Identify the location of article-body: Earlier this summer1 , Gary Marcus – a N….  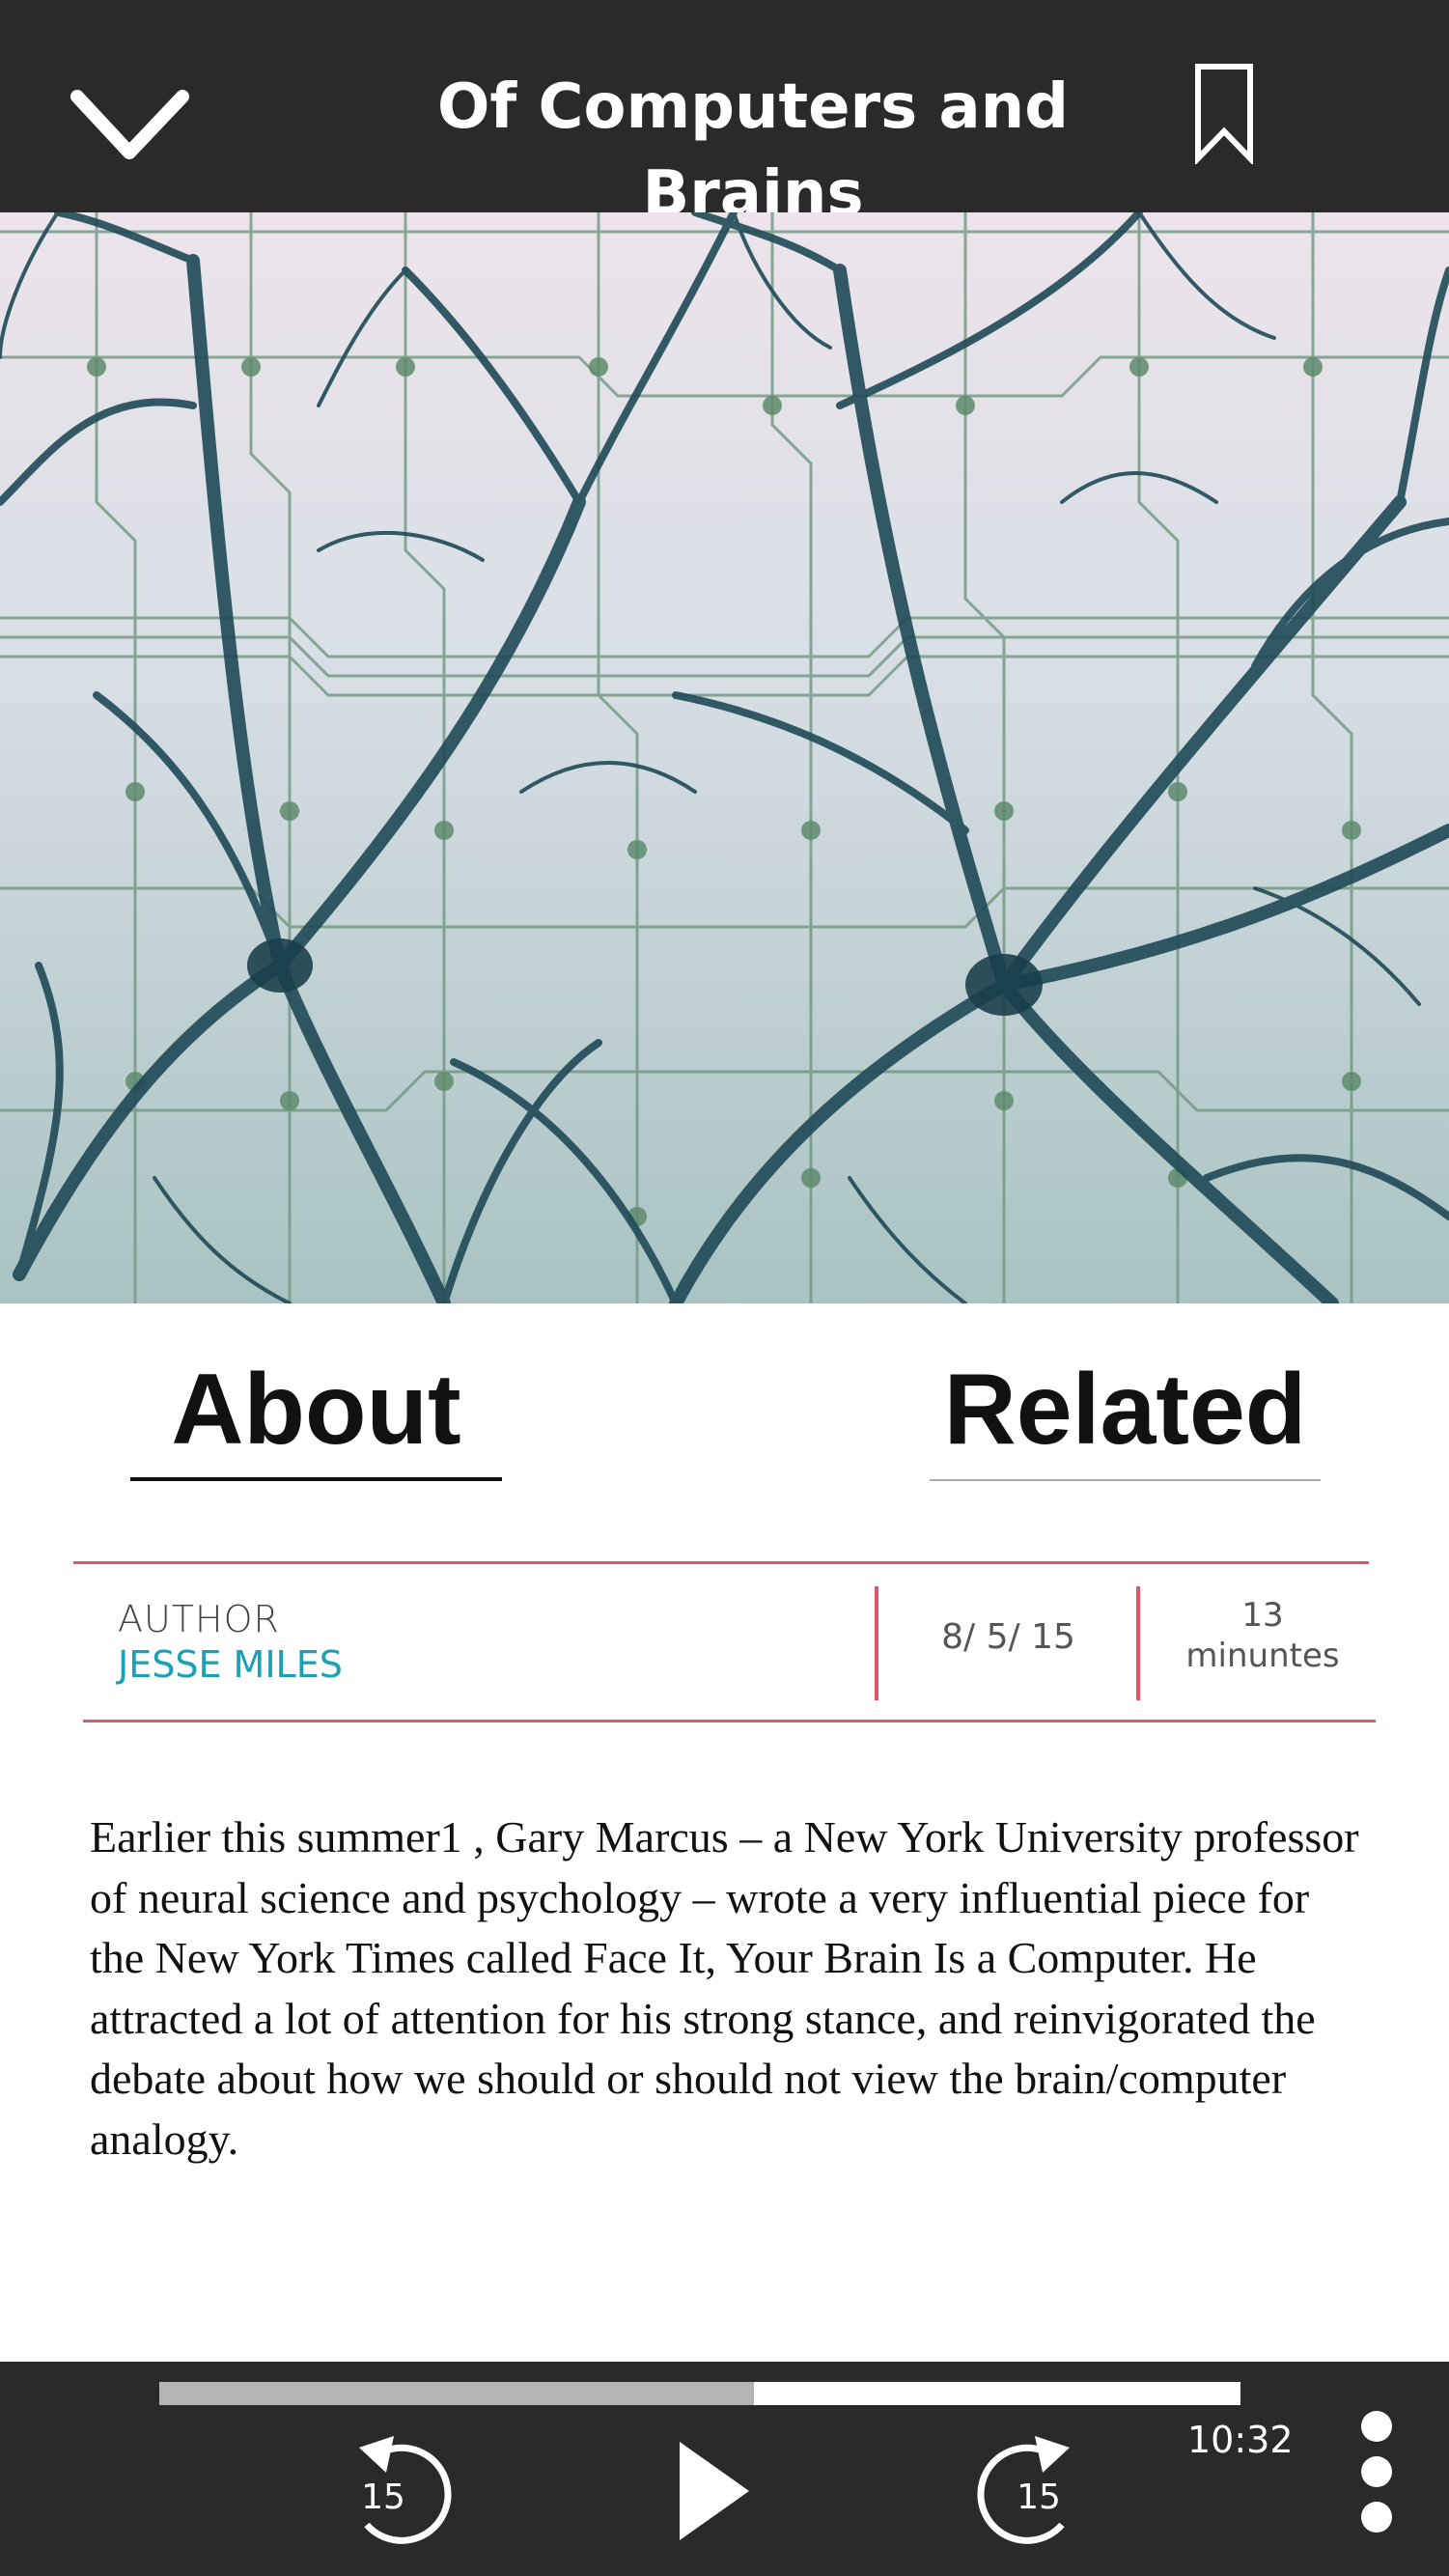
(724, 1988).